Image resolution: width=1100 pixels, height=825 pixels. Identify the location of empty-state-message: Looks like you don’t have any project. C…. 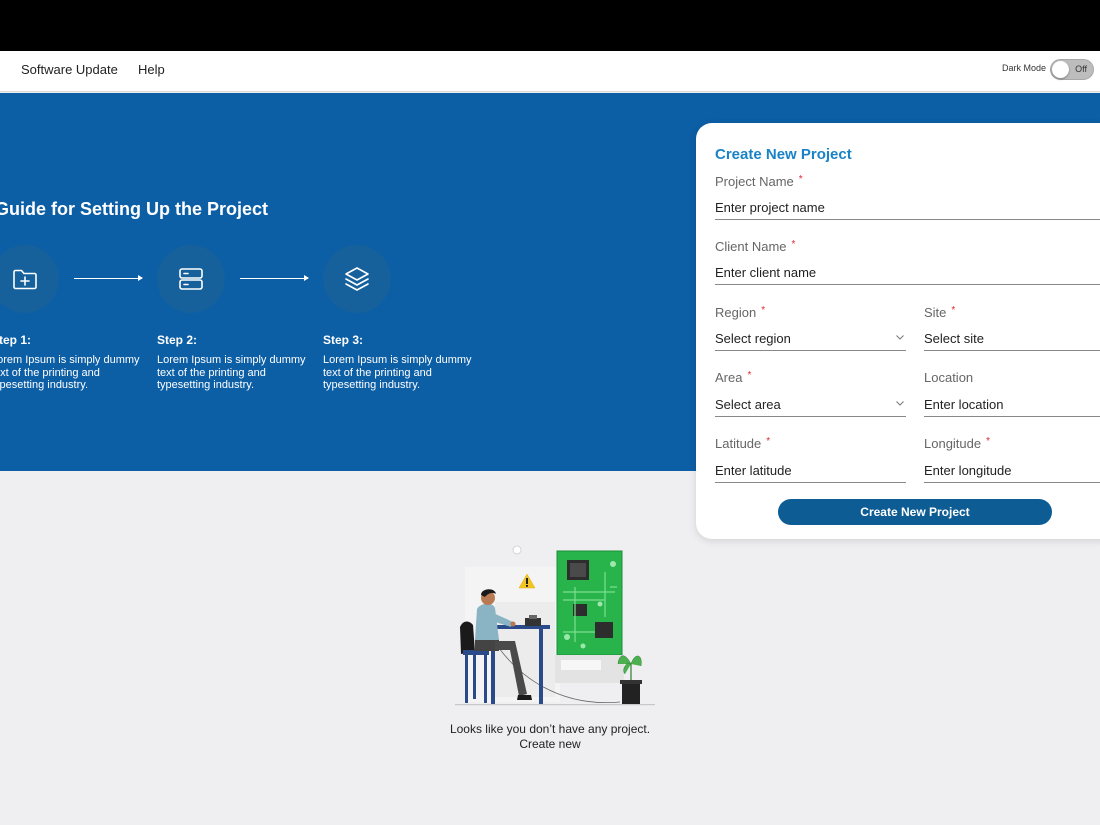
(550, 737).